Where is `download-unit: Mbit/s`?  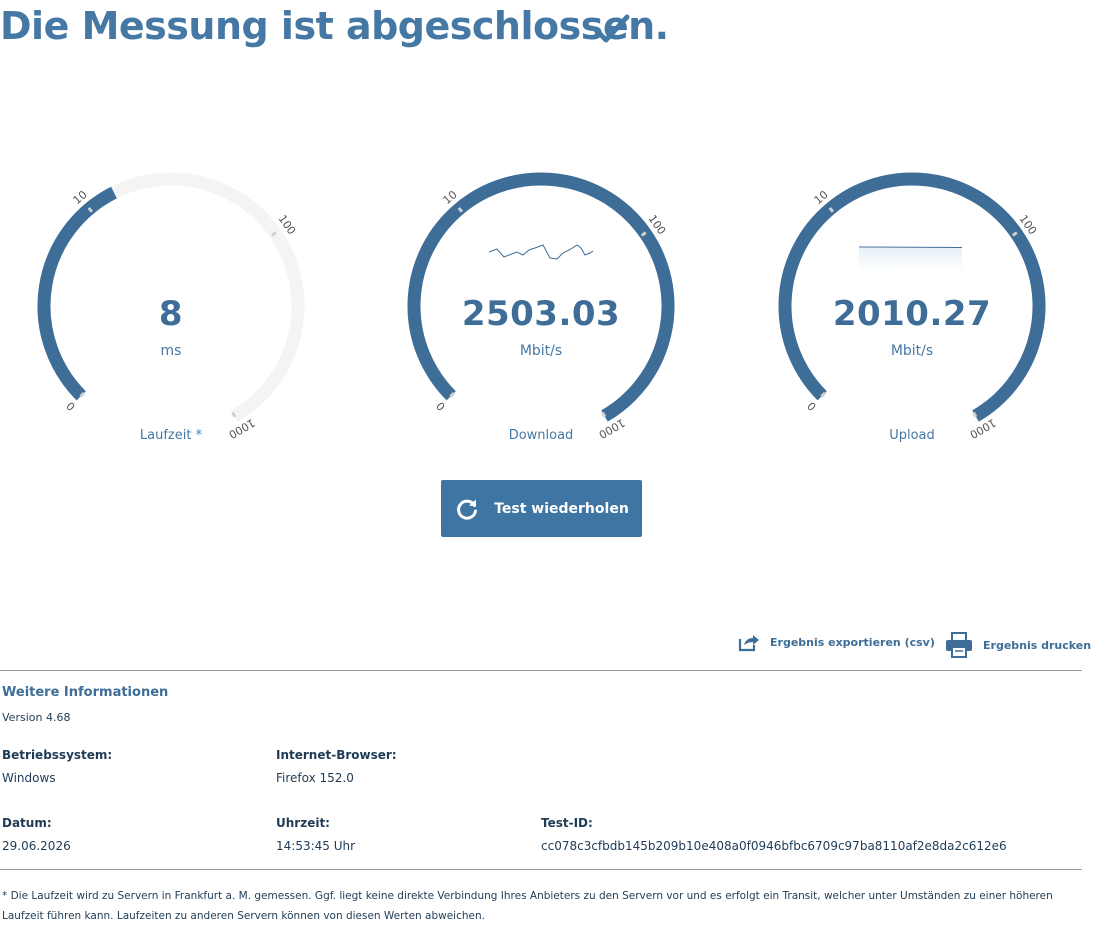
download-unit: Mbit/s is located at coordinates (541, 351).